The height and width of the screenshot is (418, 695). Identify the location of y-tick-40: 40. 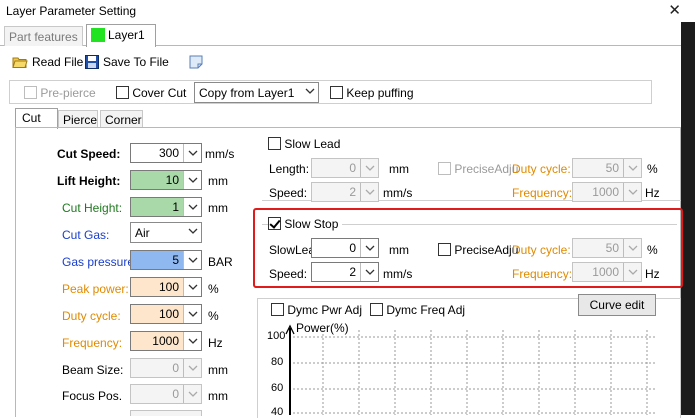
(277, 412).